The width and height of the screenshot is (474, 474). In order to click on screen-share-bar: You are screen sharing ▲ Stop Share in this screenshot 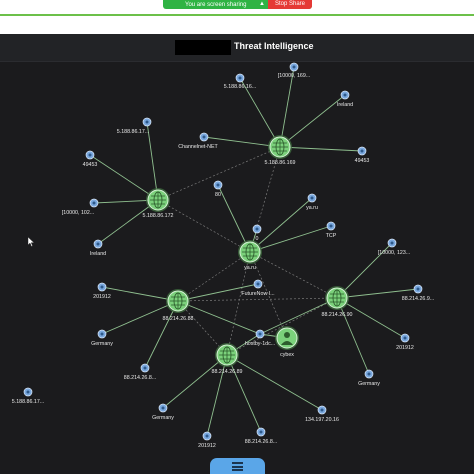, I will do `click(237, 4)`.